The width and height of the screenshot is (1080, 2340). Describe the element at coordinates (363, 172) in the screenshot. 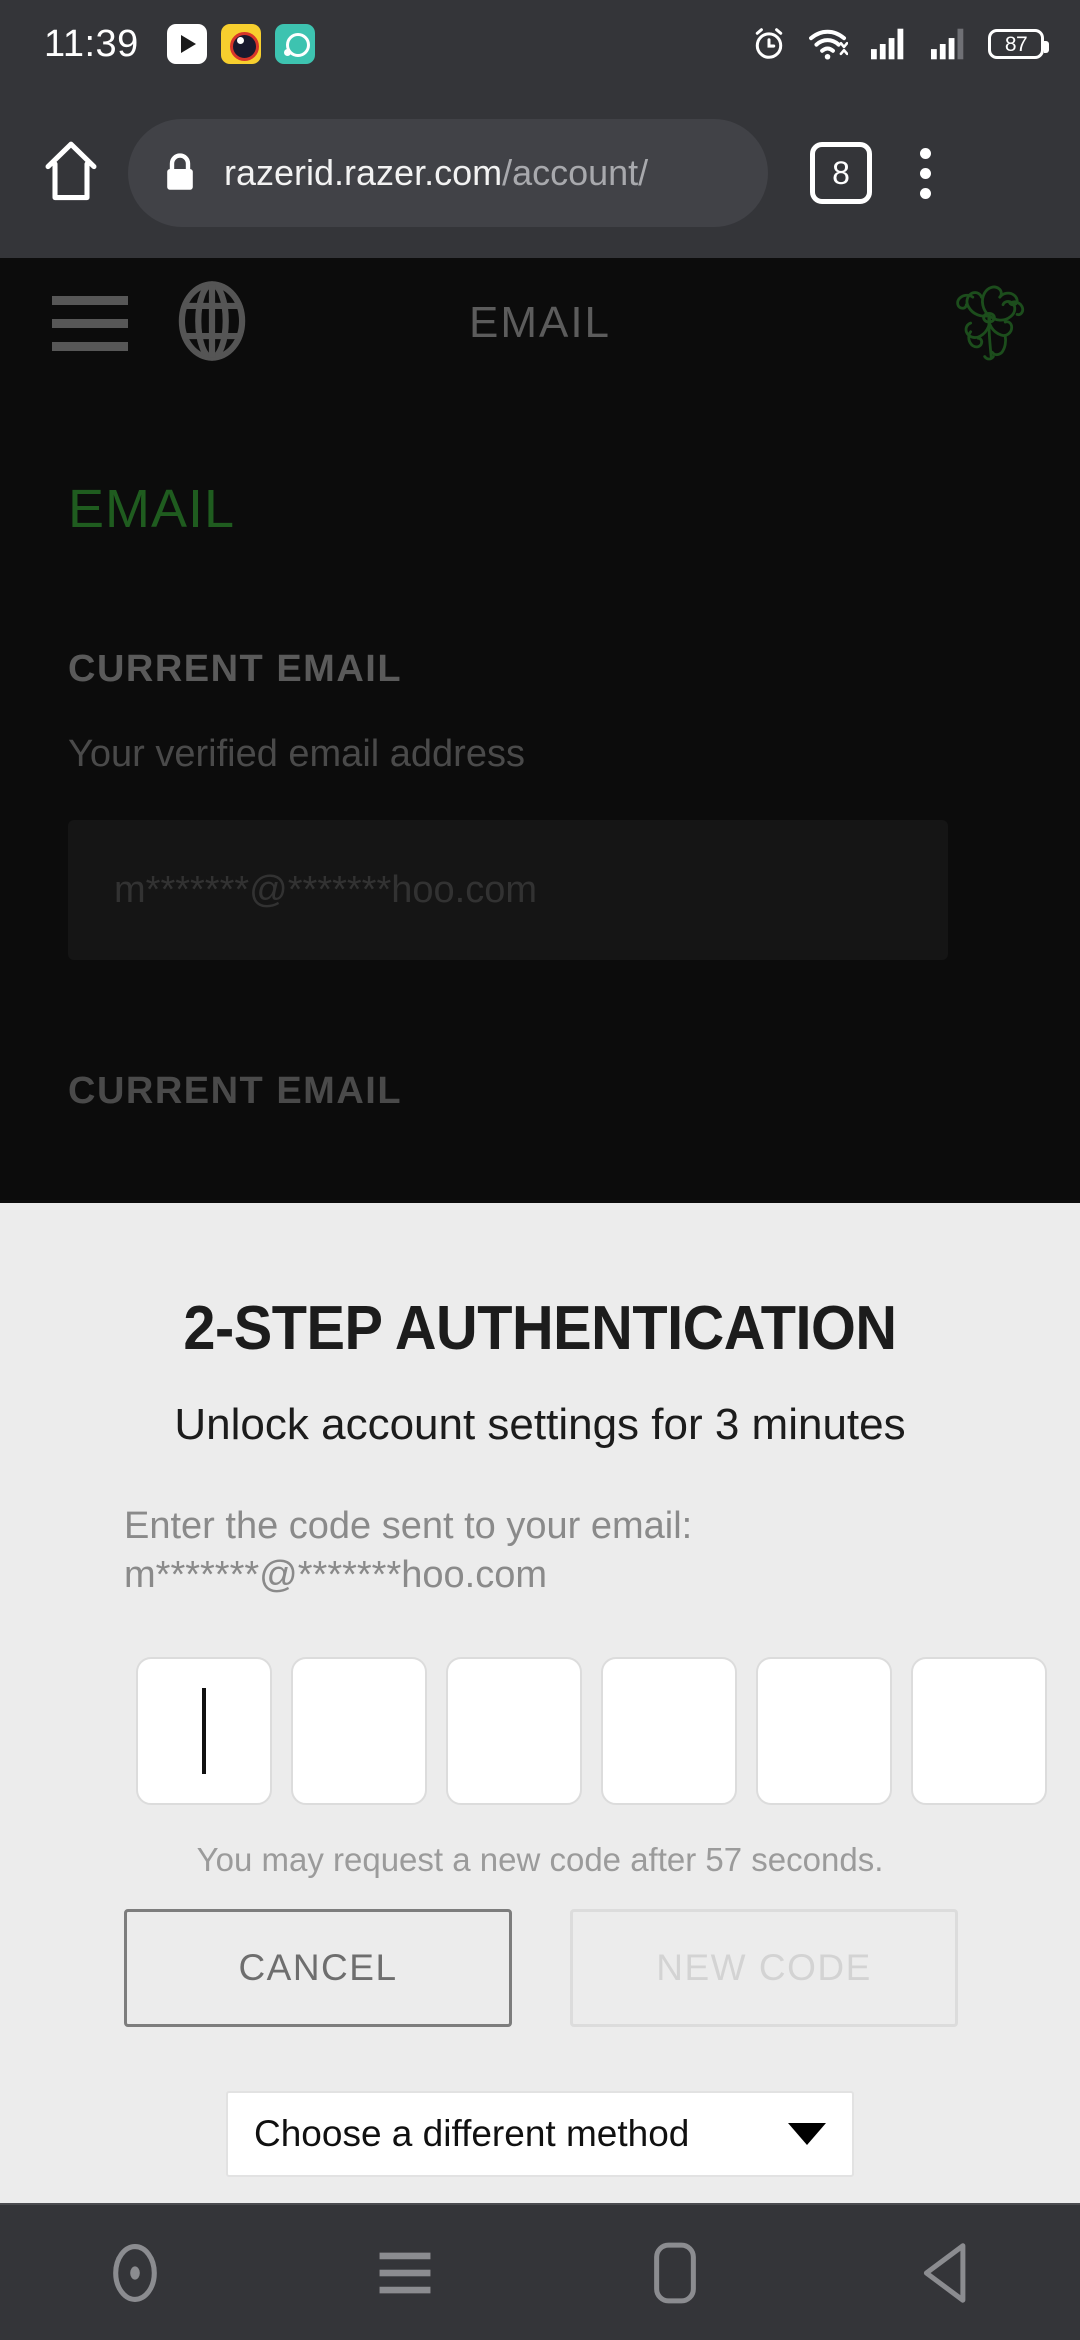

I see `url-domain: razerid.razer.com` at that location.